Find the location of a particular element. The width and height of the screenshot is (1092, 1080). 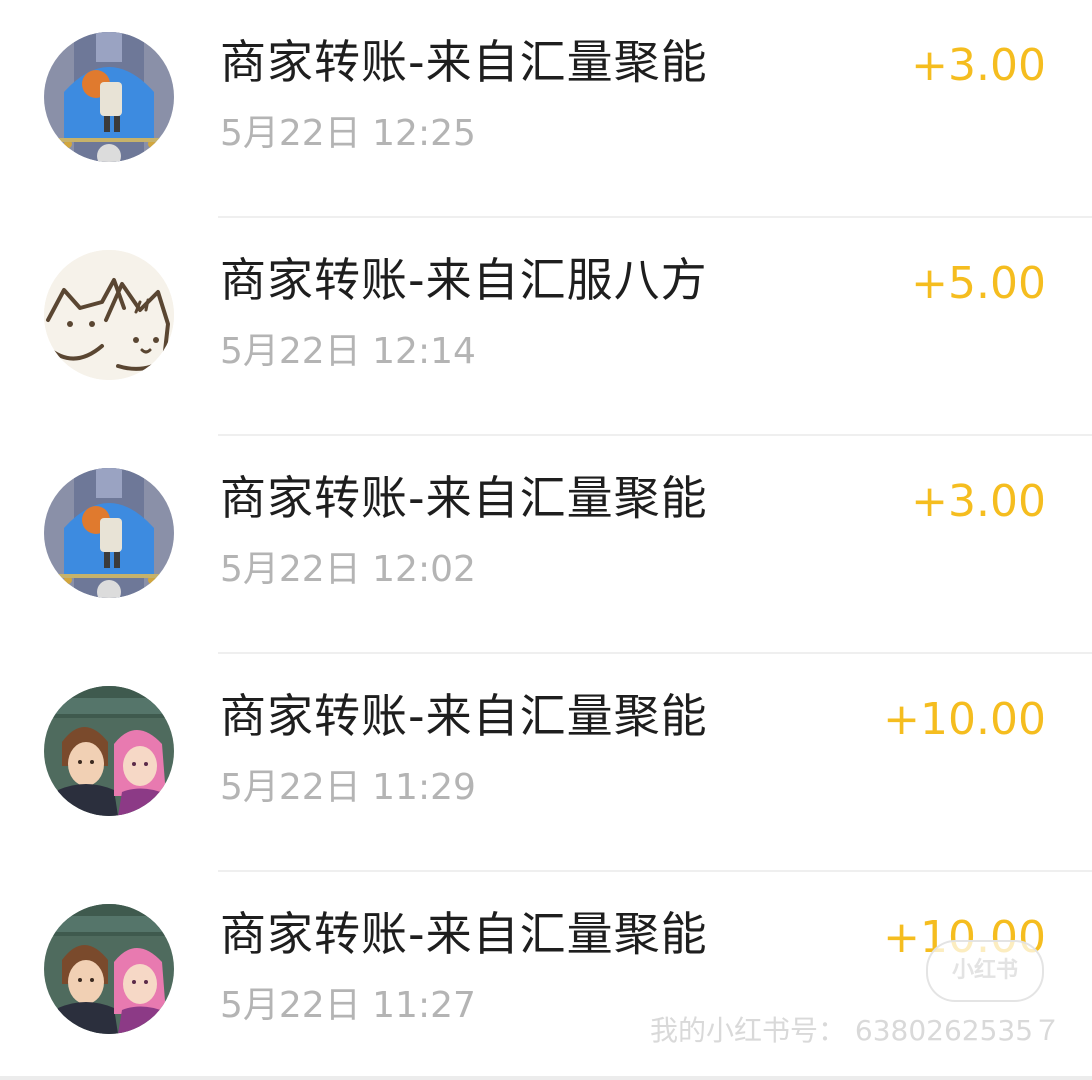

cats-avatar is located at coordinates (109, 315).